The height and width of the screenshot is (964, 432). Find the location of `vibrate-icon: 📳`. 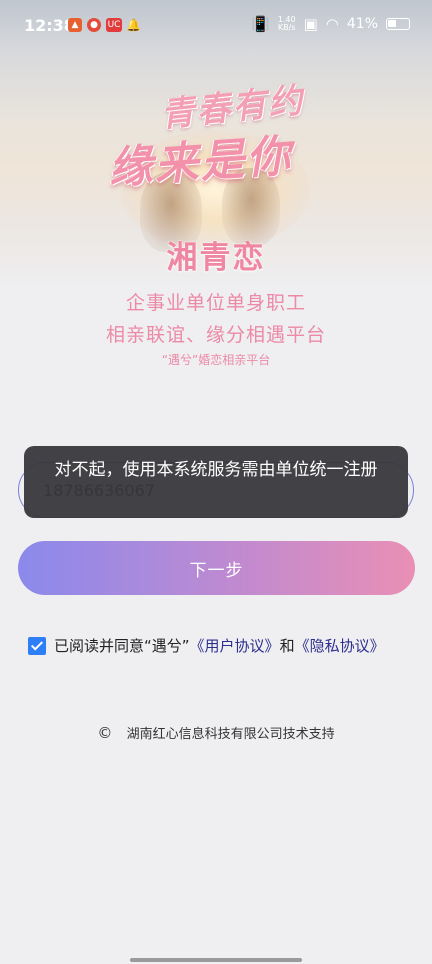

vibrate-icon: 📳 is located at coordinates (260, 24).